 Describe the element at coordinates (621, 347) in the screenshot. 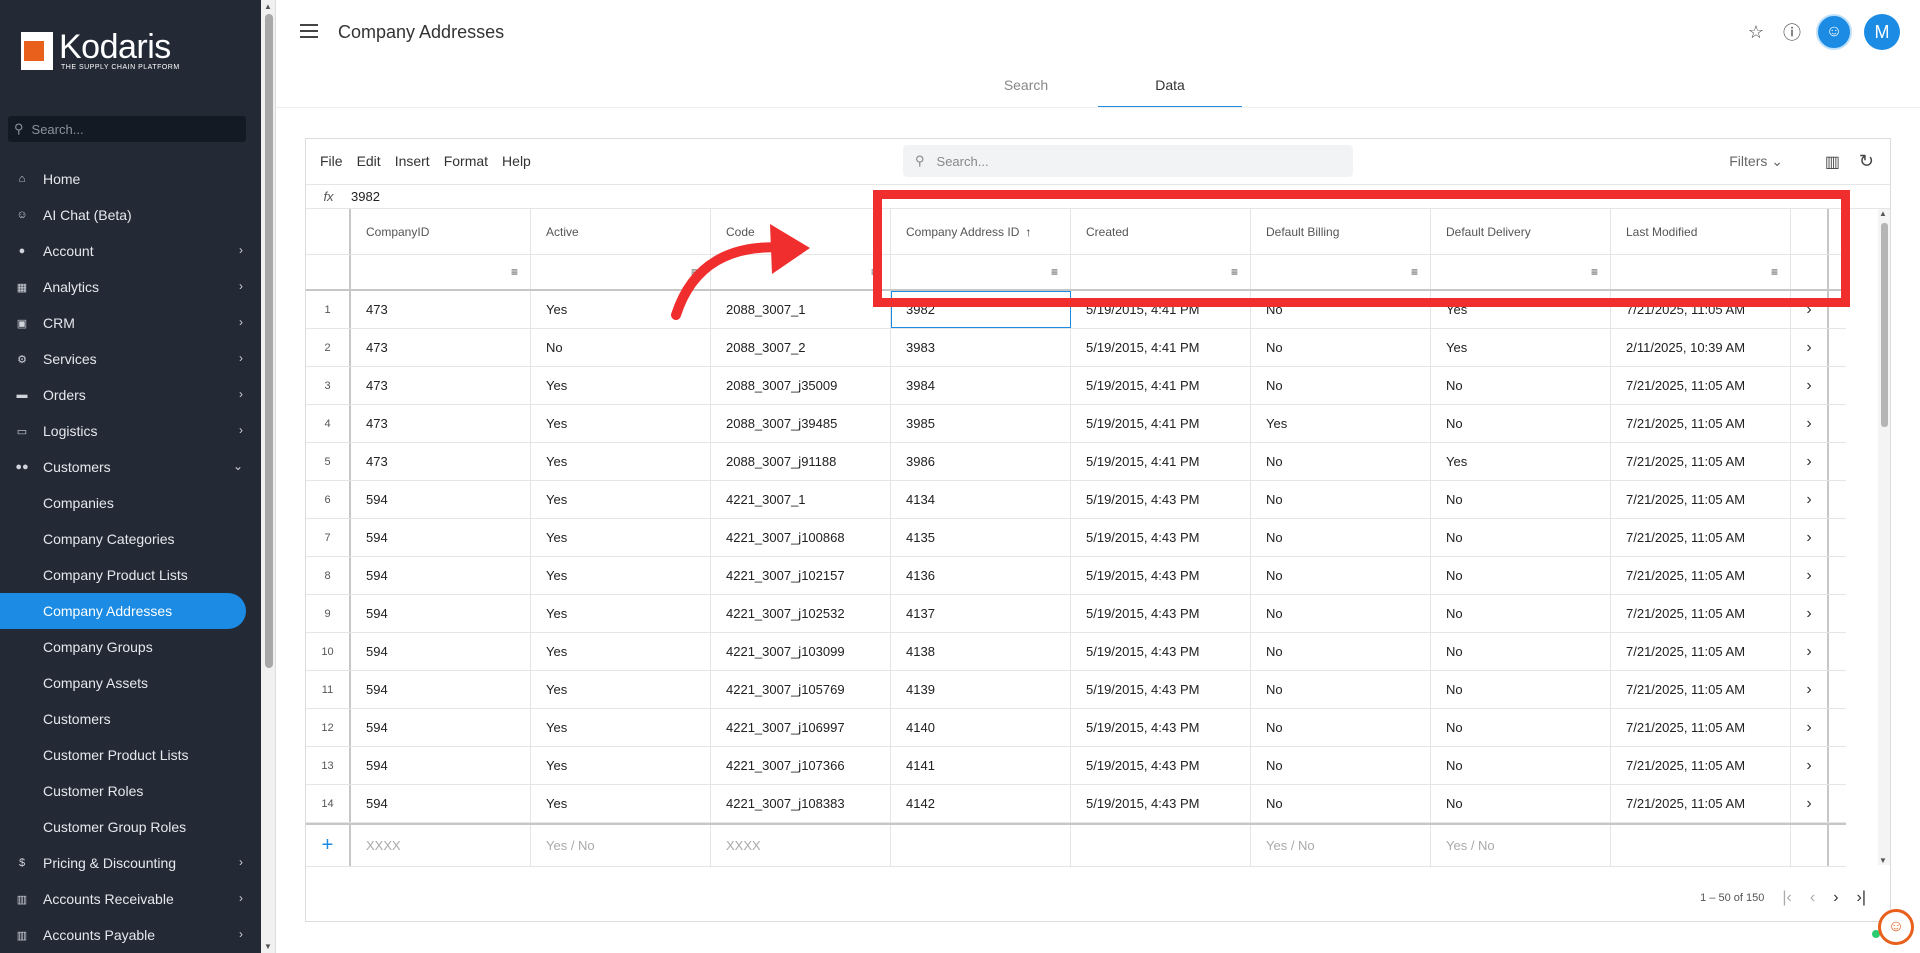

I see `cell-active: No` at that location.